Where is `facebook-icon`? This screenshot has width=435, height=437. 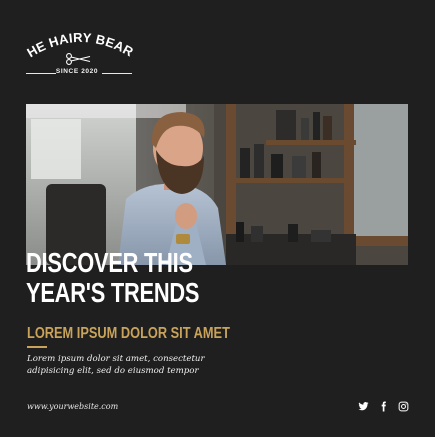
facebook-icon is located at coordinates (383, 406).